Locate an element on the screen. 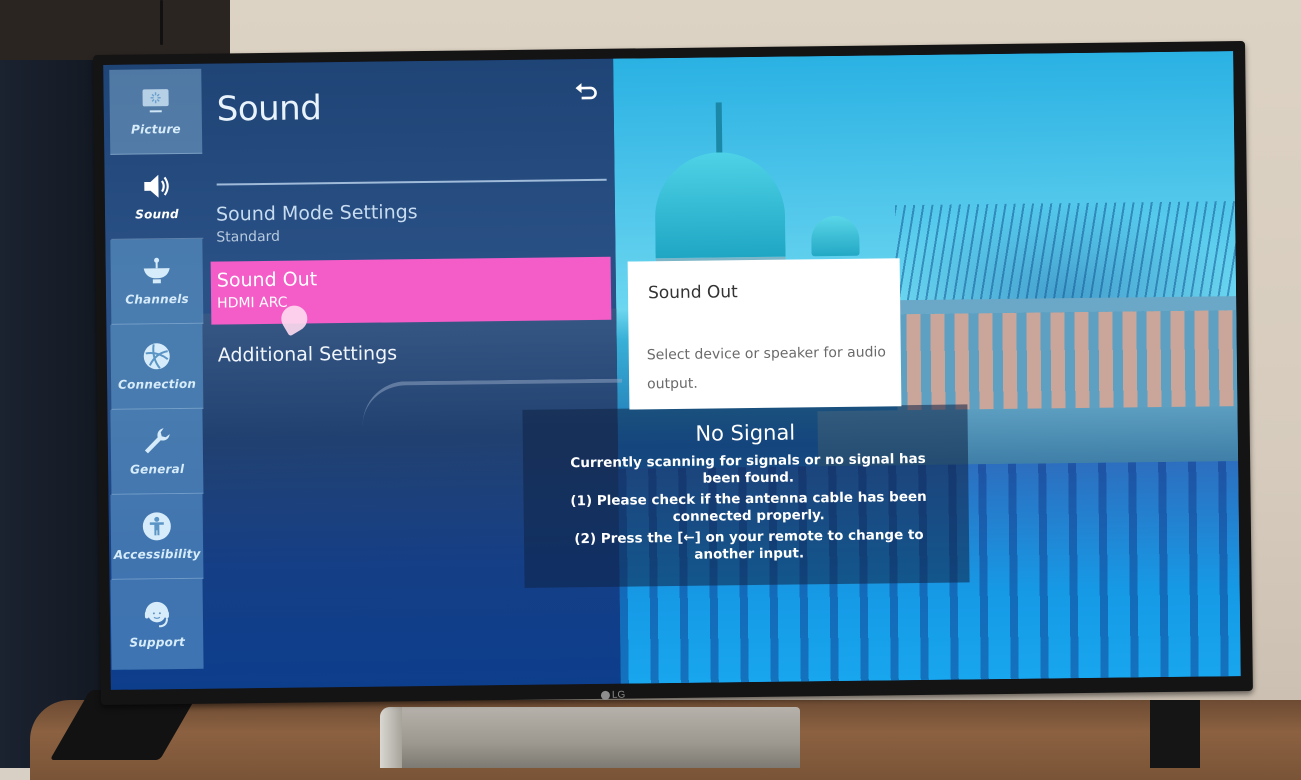  menu-item-value: Standard is located at coordinates (410, 235).